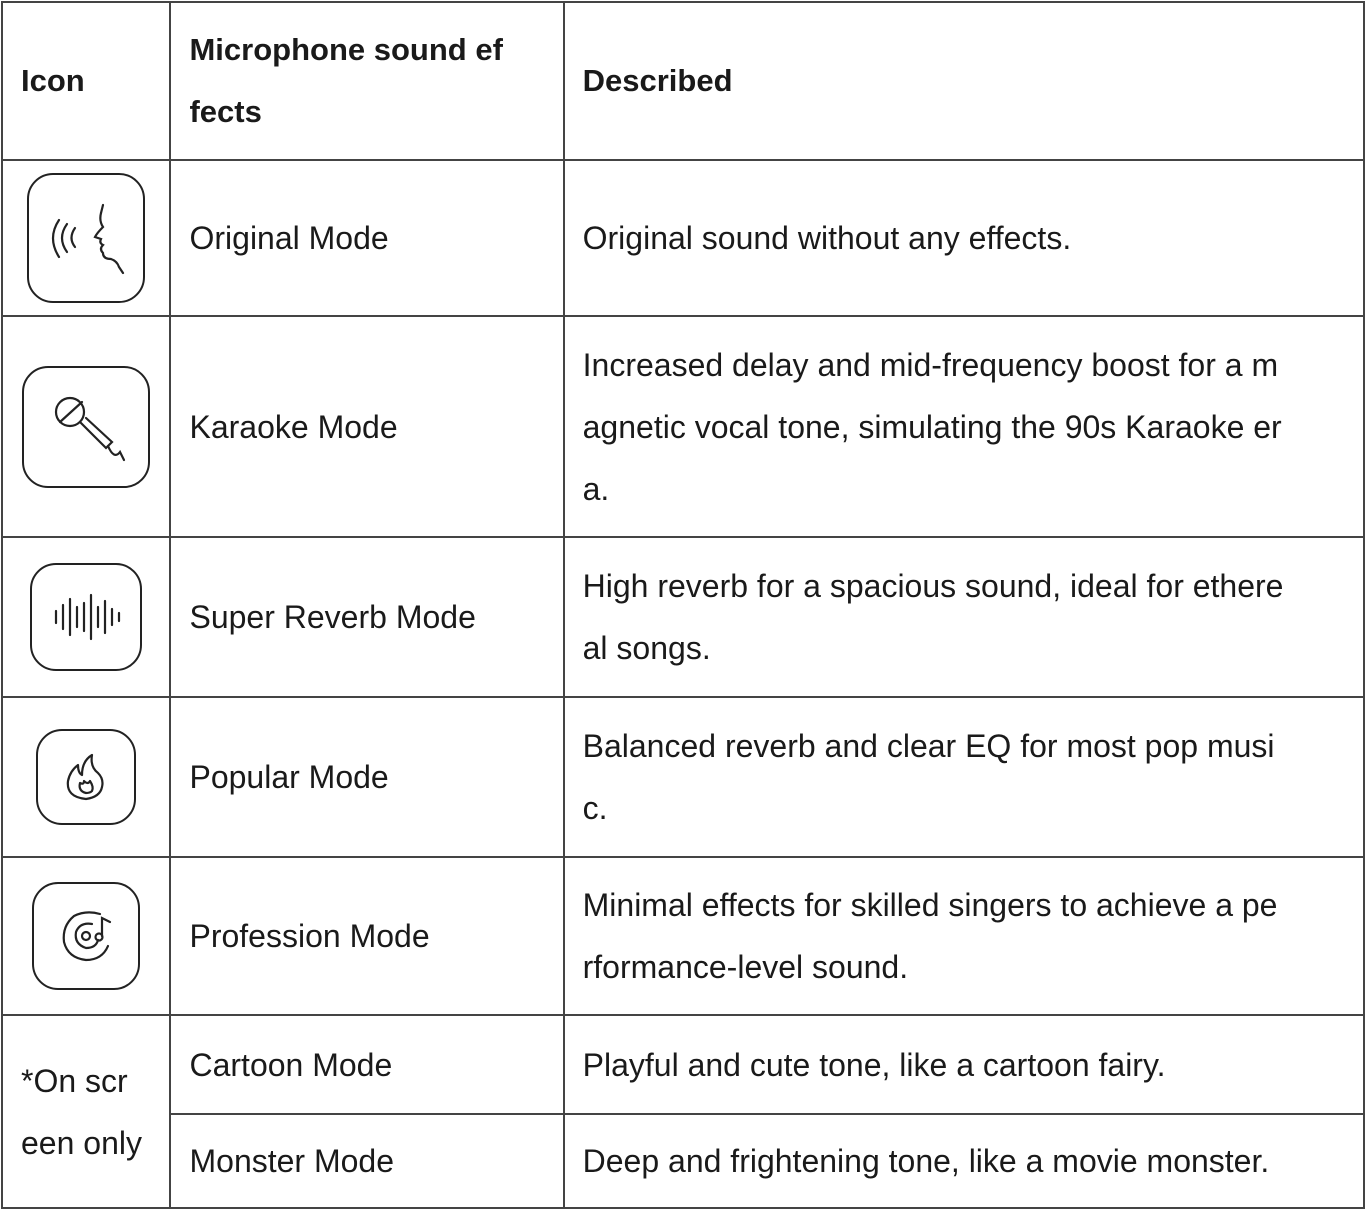 The image size is (1366, 1211). What do you see at coordinates (745, 967) in the screenshot?
I see `description-line: rformance-level sound.` at bounding box center [745, 967].